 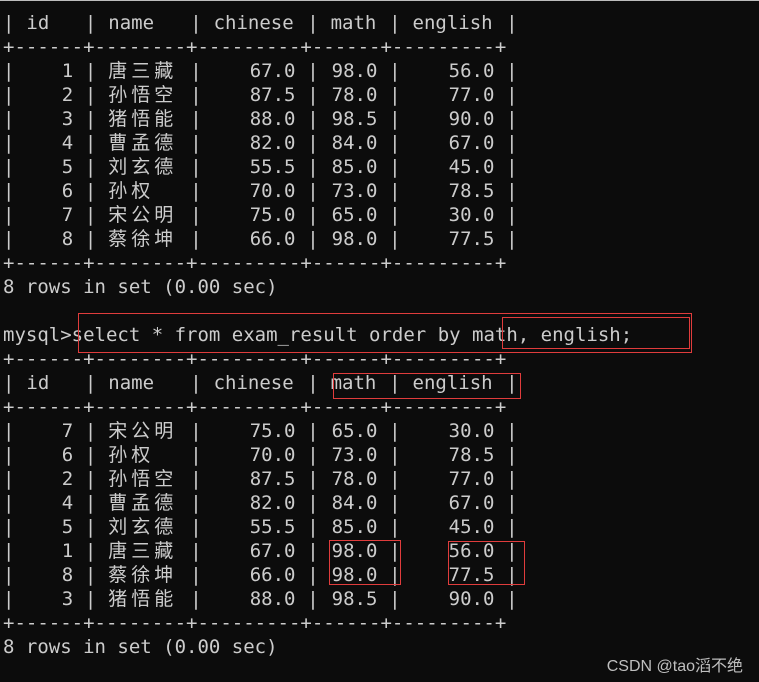 What do you see at coordinates (471, 503) in the screenshot?
I see `cell-english: 67.0` at bounding box center [471, 503].